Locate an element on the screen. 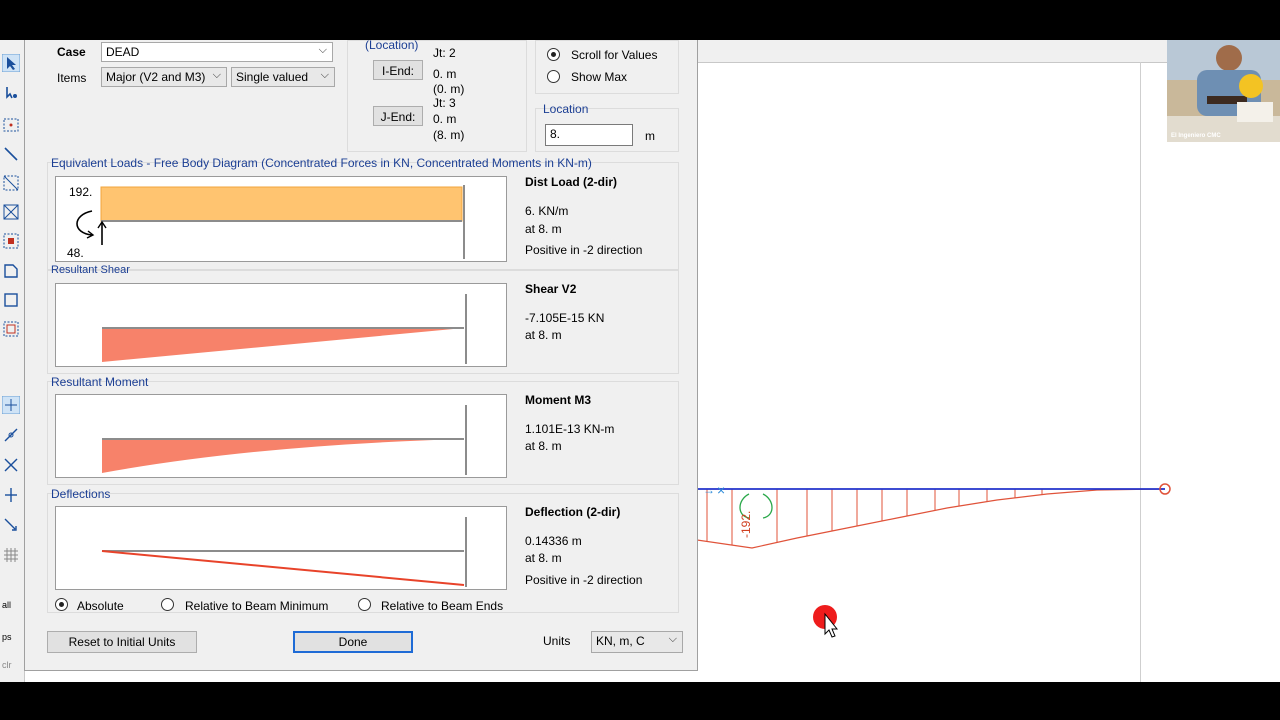  location-unit: m is located at coordinates (650, 136).